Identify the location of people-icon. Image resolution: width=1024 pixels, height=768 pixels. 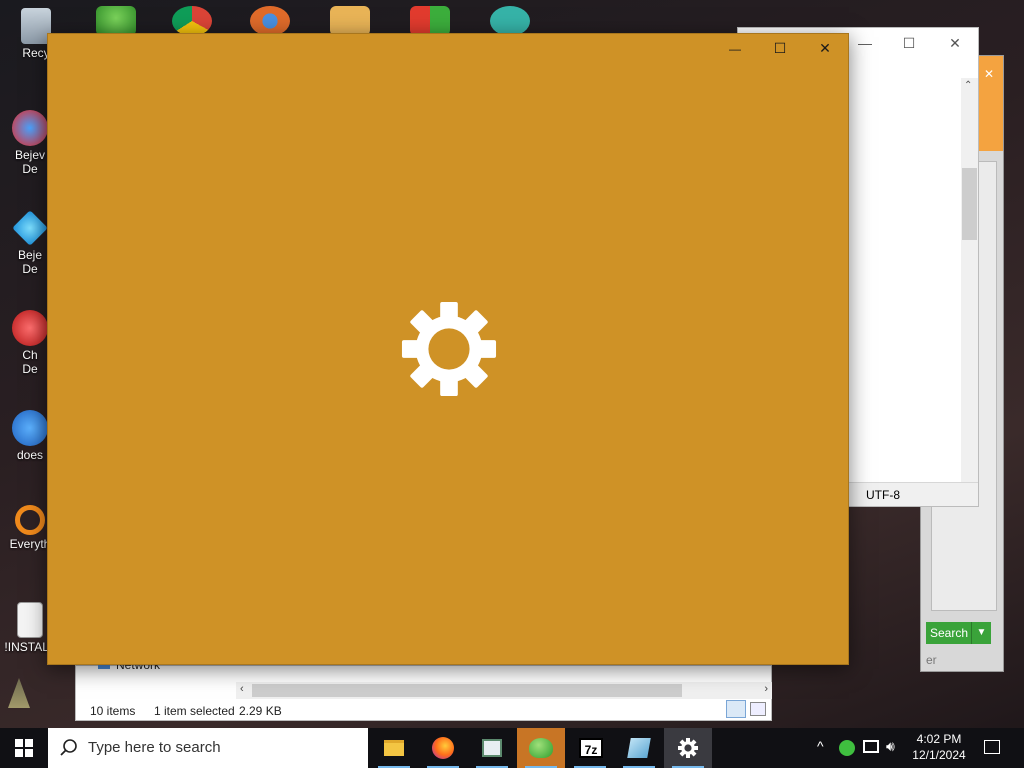
(541, 748).